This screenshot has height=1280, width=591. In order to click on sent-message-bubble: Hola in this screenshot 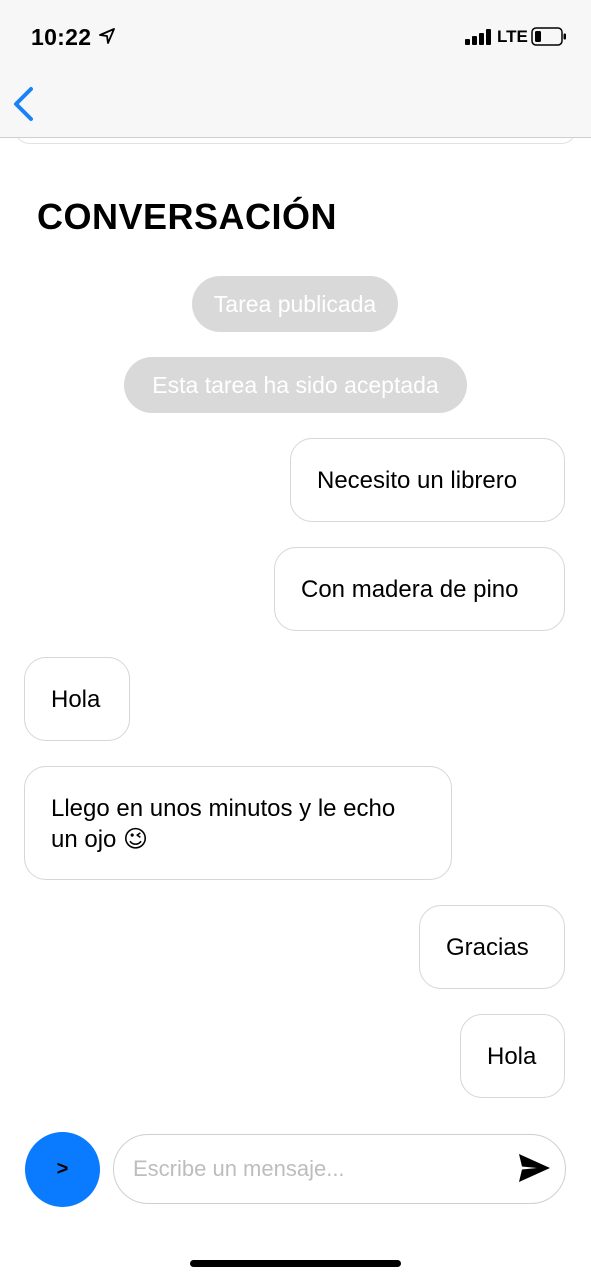, I will do `click(512, 1056)`.